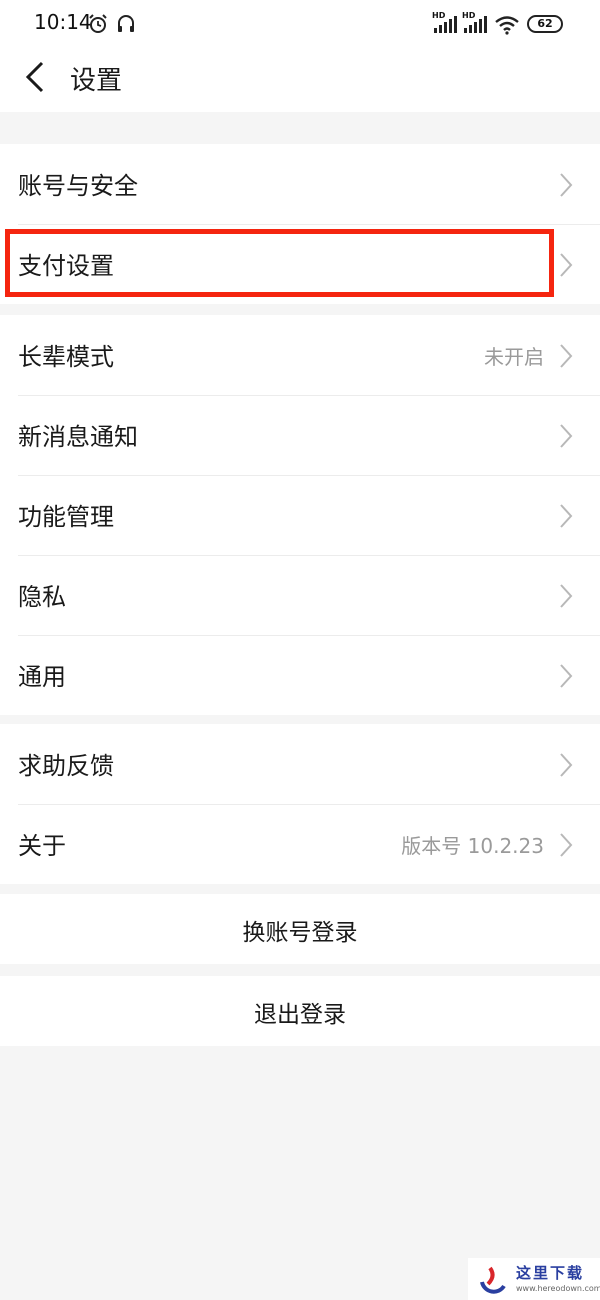 This screenshot has width=600, height=1300. Describe the element at coordinates (37, 77) in the screenshot. I see `chevron-left-icon` at that location.